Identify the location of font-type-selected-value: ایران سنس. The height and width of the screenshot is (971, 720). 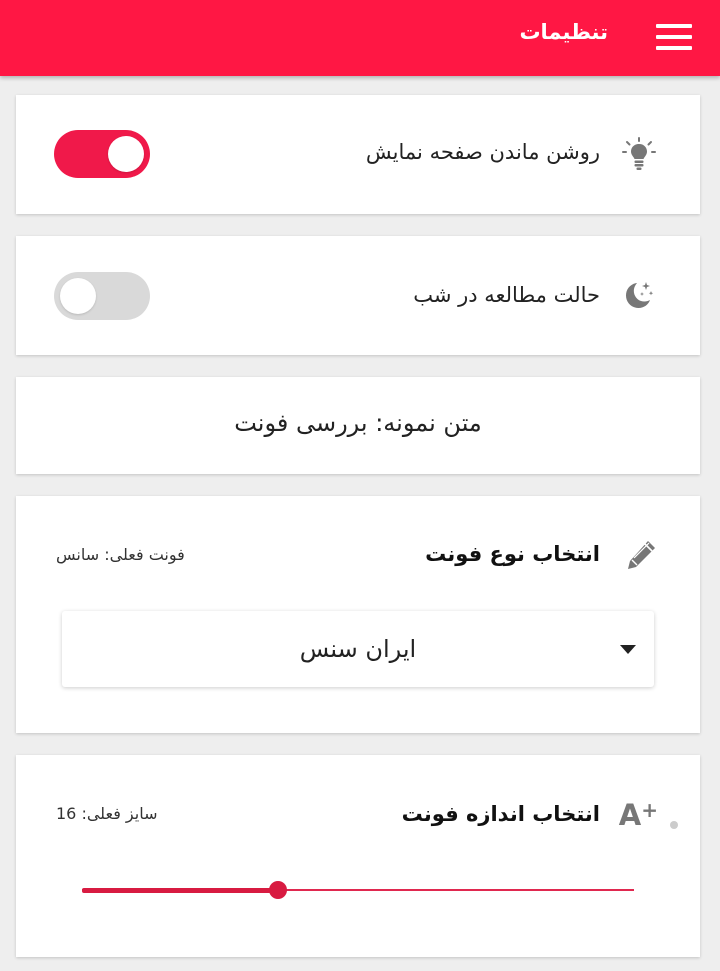
(358, 649).